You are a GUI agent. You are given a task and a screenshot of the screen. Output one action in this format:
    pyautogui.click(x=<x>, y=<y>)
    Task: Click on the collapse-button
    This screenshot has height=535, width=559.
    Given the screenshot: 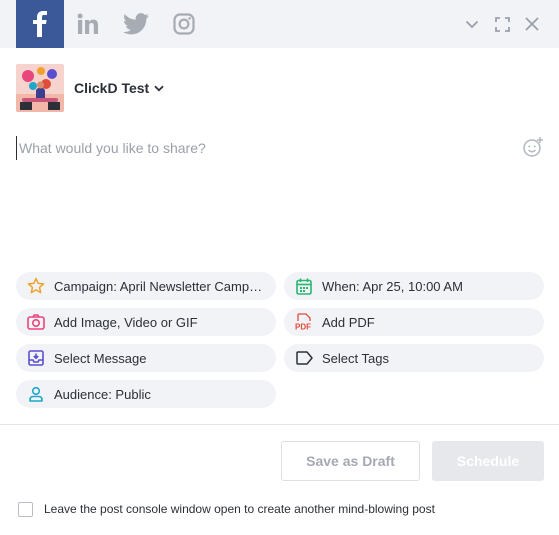 What is the action you would take?
    pyautogui.click(x=472, y=24)
    